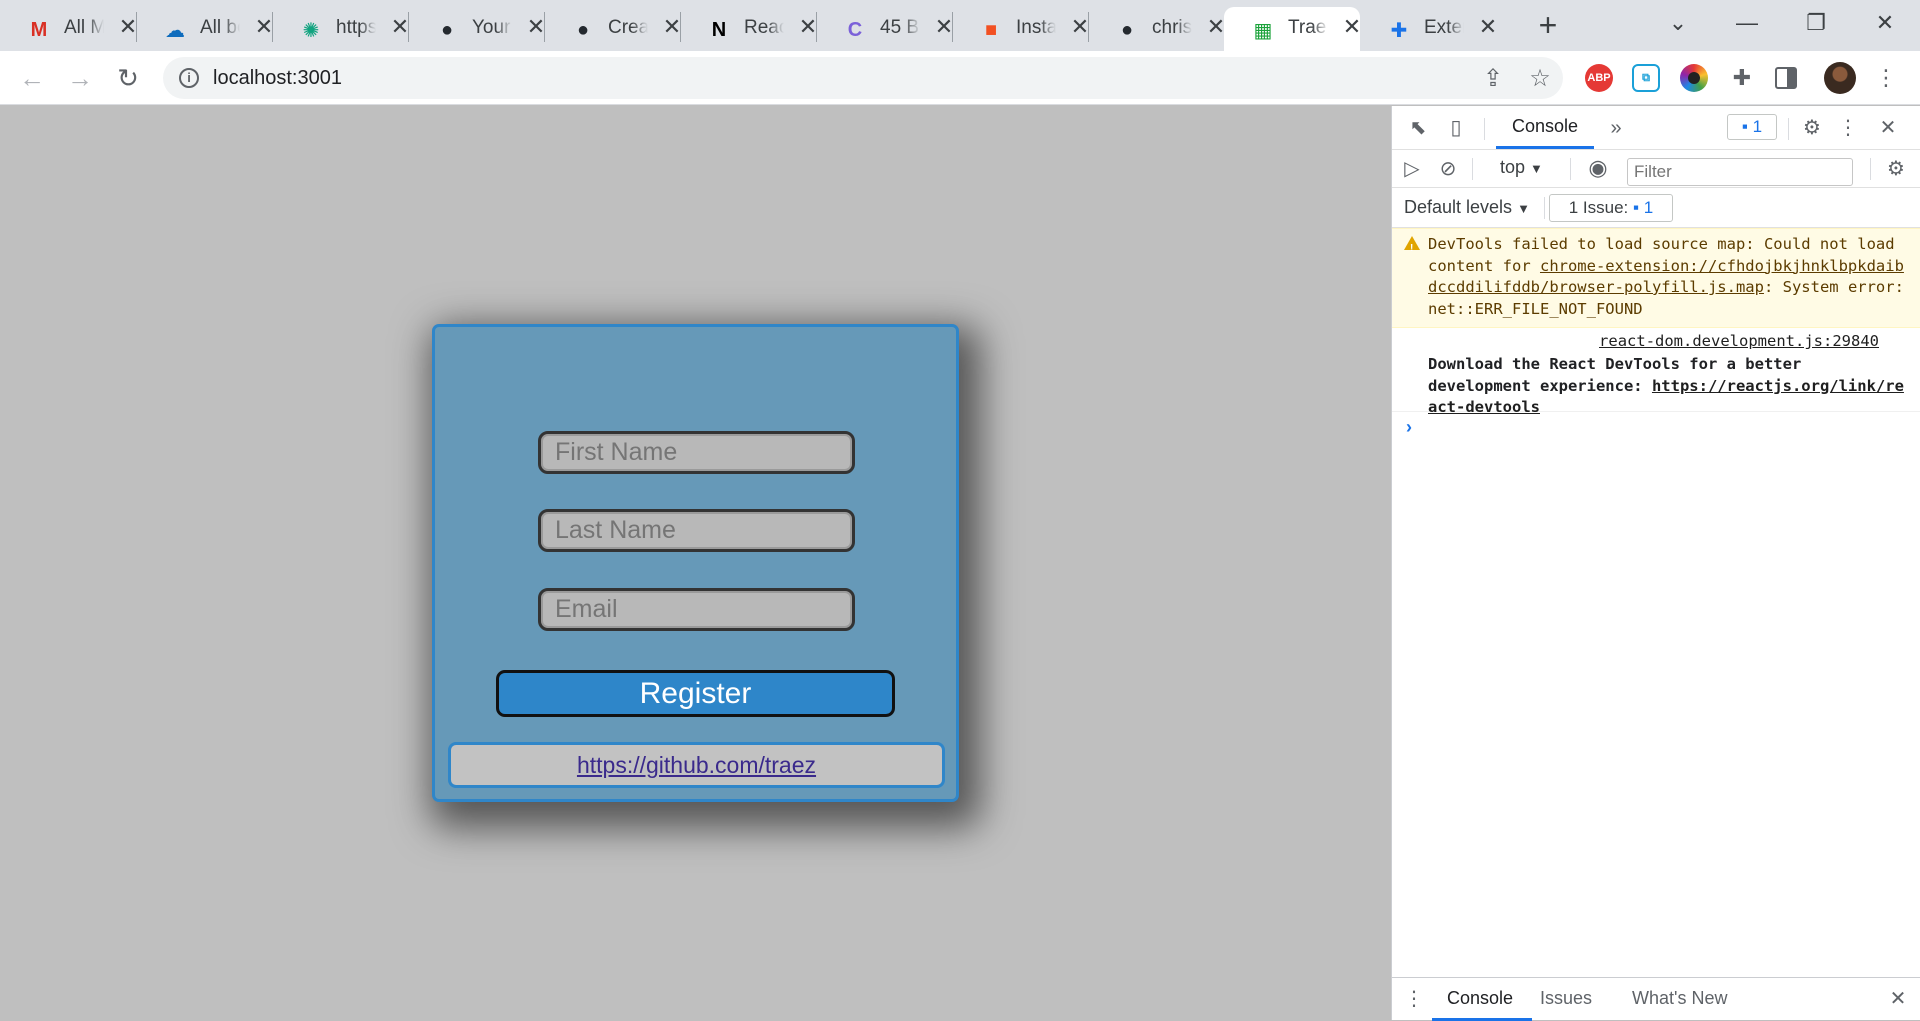 Image resolution: width=1920 pixels, height=1021 pixels. Describe the element at coordinates (476, 29) in the screenshot. I see `browser-tab: ● Your ✕` at that location.